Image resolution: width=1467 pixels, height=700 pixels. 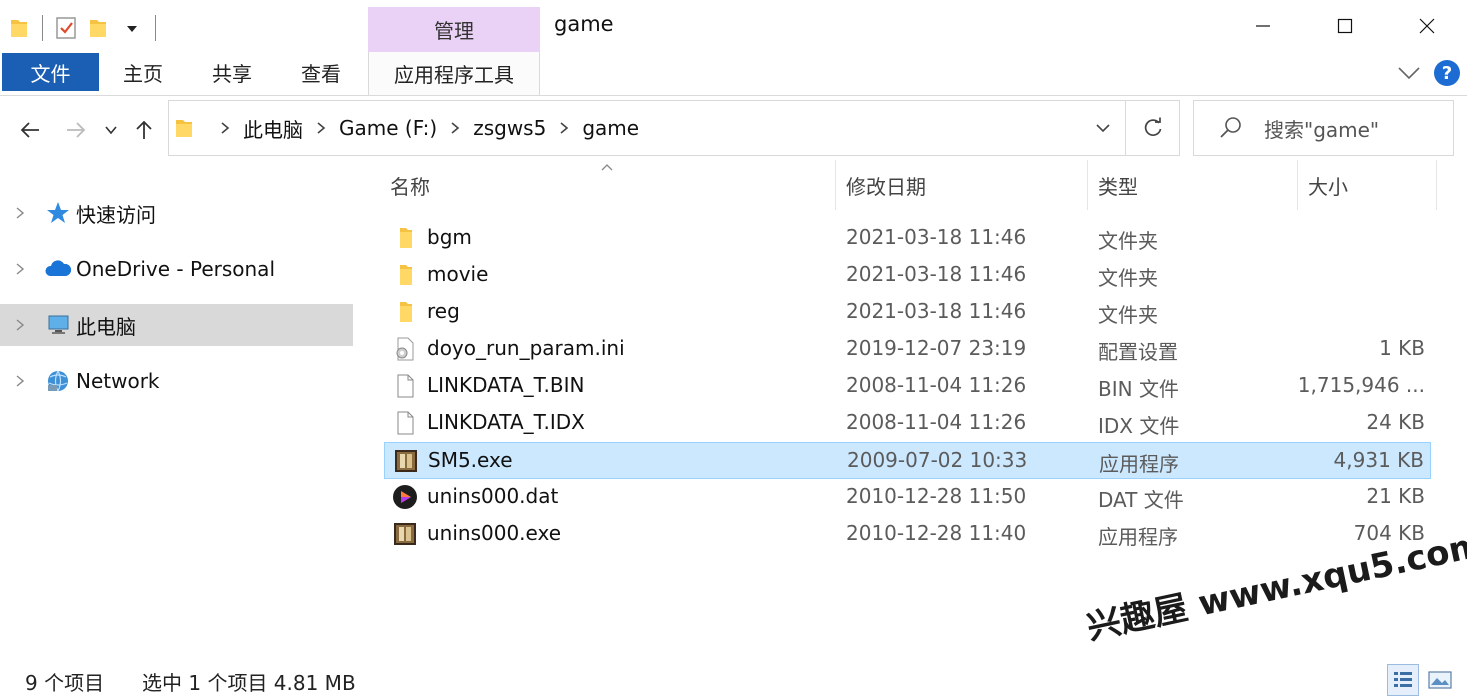 I want to click on file-row-selected: SM5.exe 2009-07-02 10:33 应用程序 4,931 KB, so click(x=907, y=460).